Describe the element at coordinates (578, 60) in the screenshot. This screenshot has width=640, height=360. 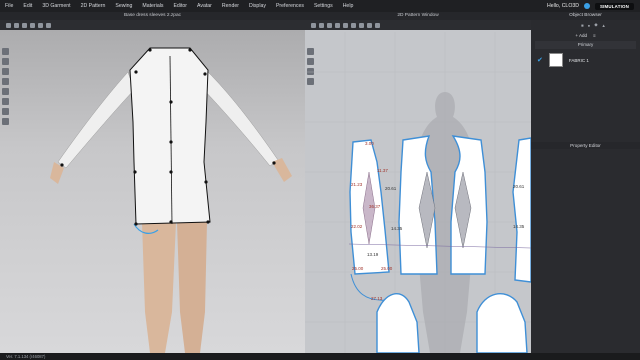
I see `fabric-name: FABRIC 1` at that location.